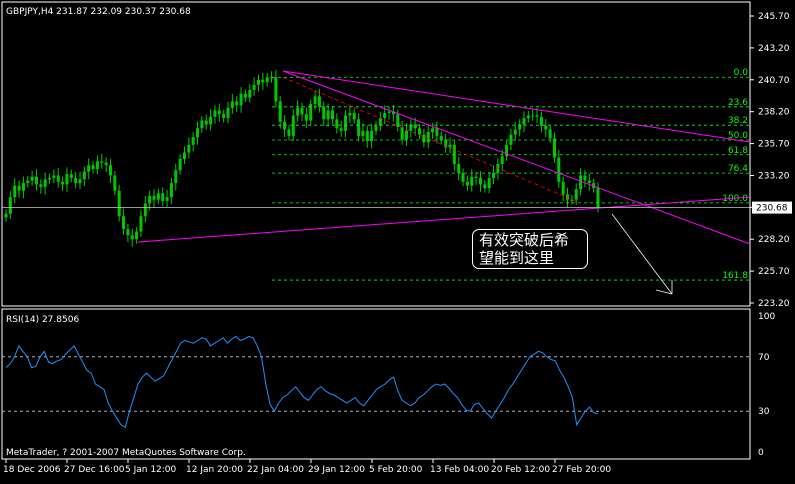 This screenshot has width=795, height=484. I want to click on fib-level-label: 23.6, so click(738, 103).